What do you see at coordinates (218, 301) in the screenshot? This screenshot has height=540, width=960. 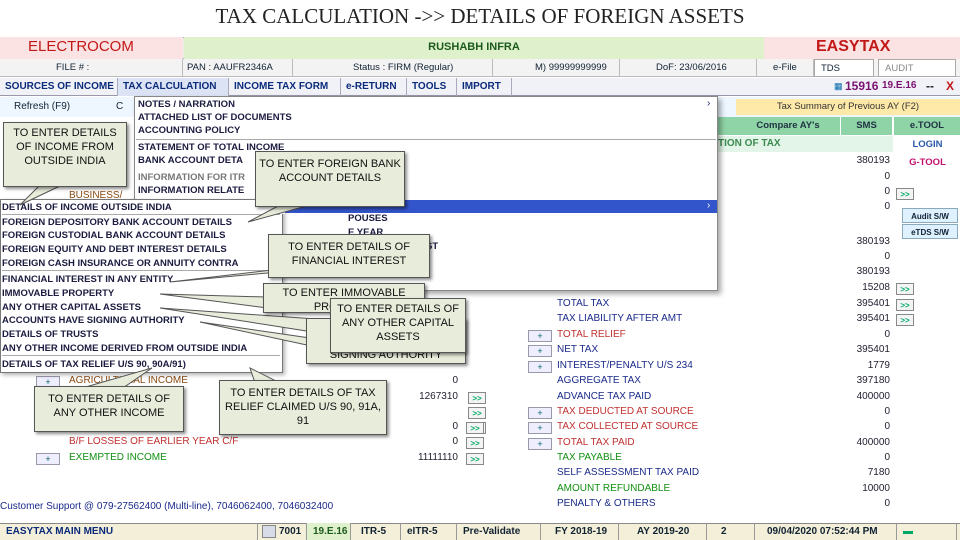 I see `callout-pointer-immovable` at bounding box center [218, 301].